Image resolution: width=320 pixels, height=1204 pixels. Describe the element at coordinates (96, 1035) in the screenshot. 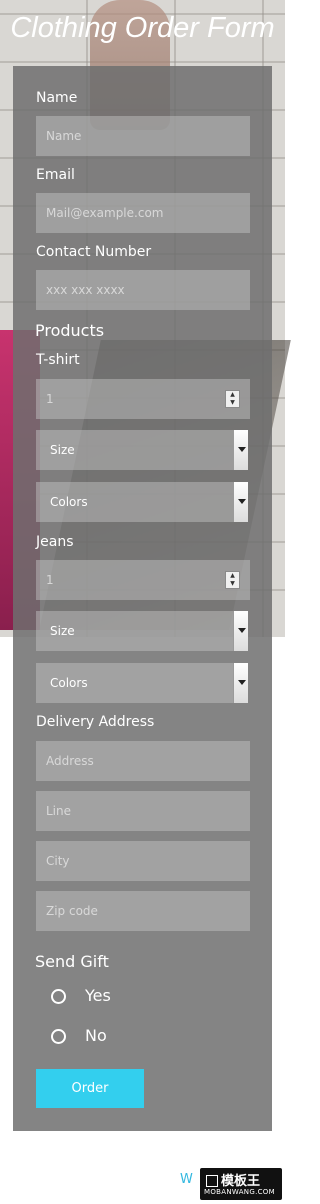

I see `gift-no-label: No` at that location.